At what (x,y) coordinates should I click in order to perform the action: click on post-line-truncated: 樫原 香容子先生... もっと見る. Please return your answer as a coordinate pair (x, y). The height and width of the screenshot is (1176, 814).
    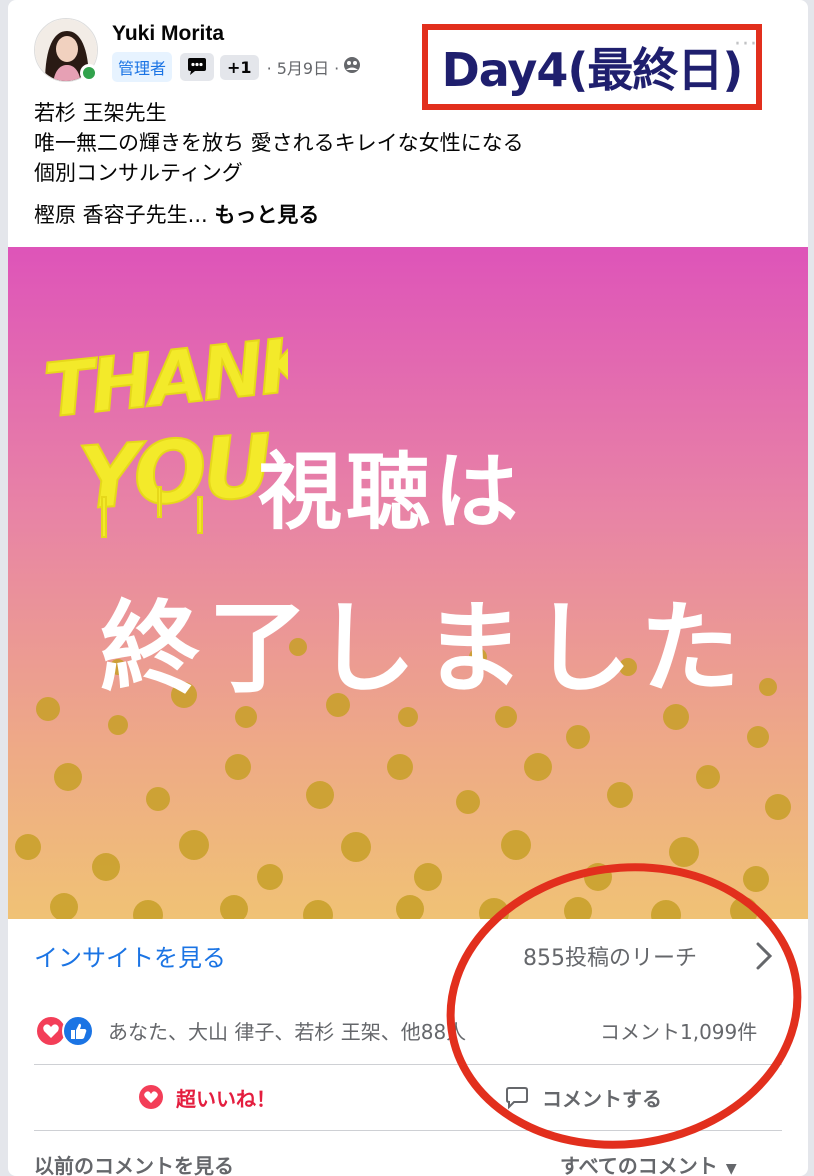
    Looking at the image, I should click on (404, 215).